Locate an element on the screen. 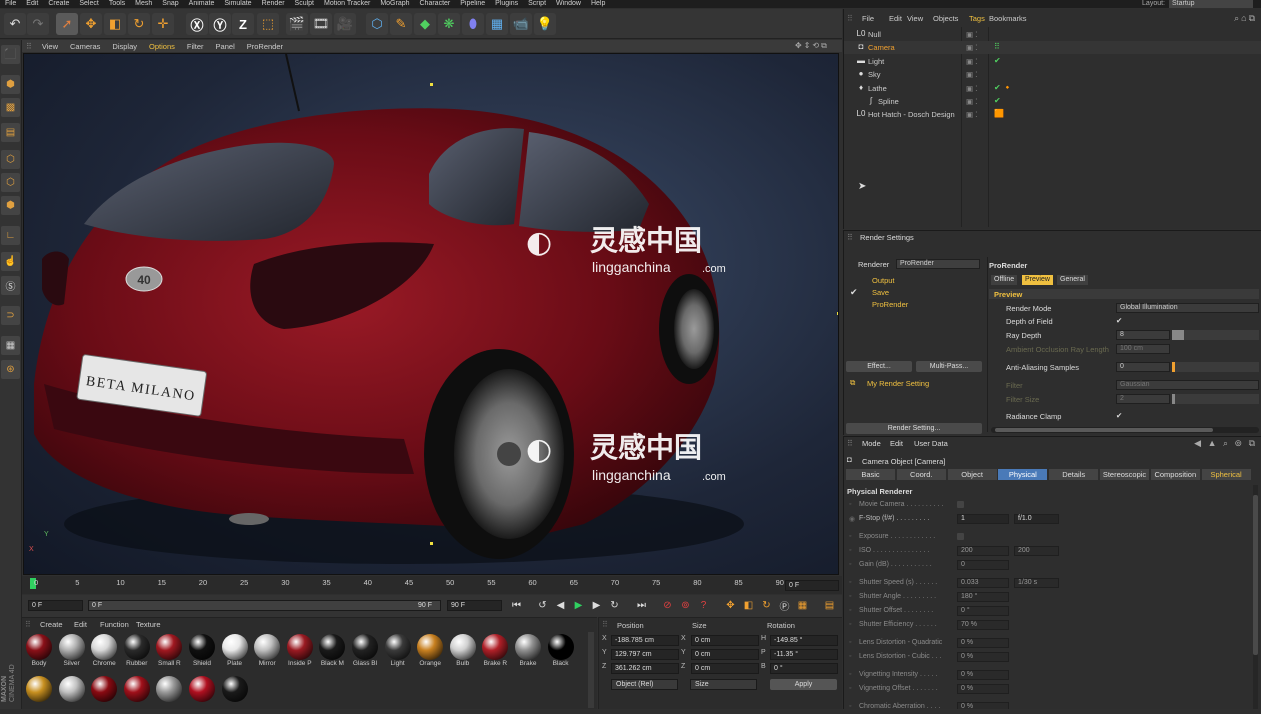  object-menu-bookmarks: Bookmarks is located at coordinates (1008, 18).